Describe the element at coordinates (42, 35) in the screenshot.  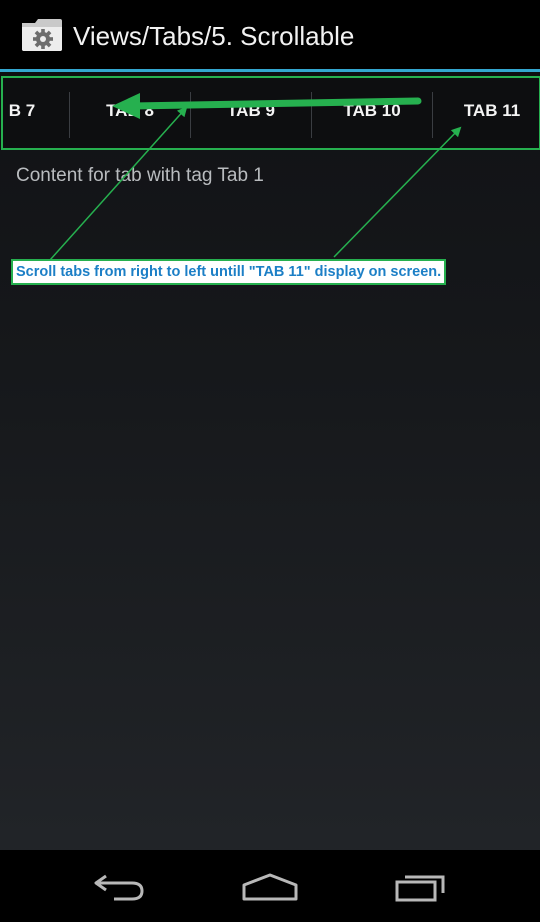
I see `settings-folder-icon` at that location.